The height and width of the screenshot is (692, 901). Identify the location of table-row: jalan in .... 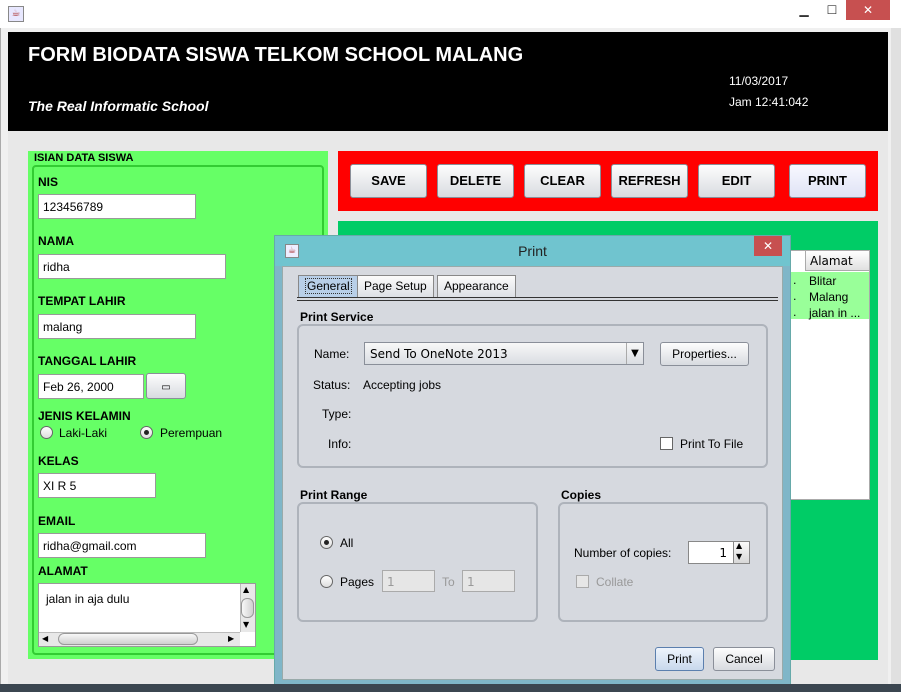
(834, 313).